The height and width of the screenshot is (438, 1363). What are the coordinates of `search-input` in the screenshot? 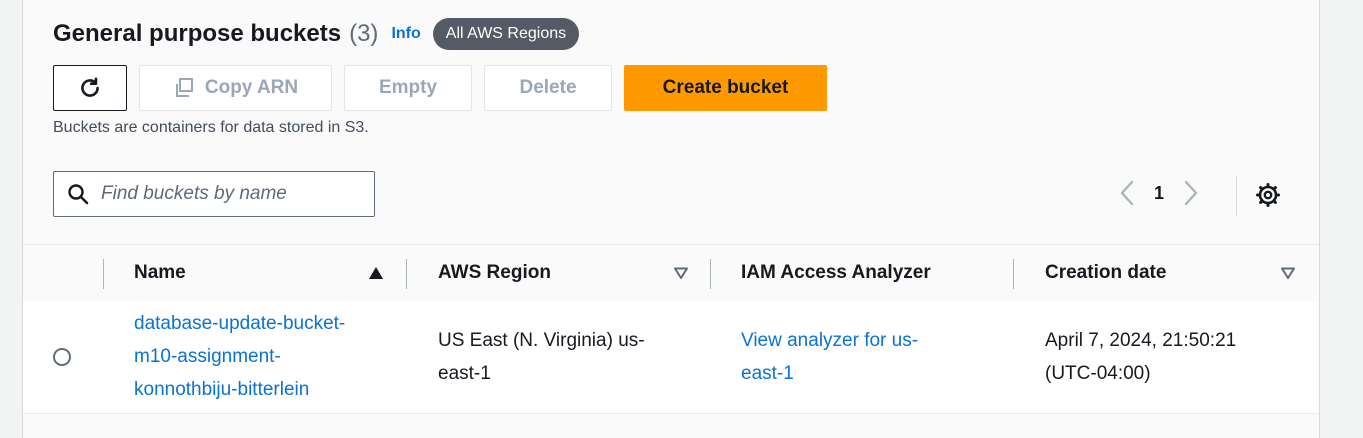 It's located at (231, 194).